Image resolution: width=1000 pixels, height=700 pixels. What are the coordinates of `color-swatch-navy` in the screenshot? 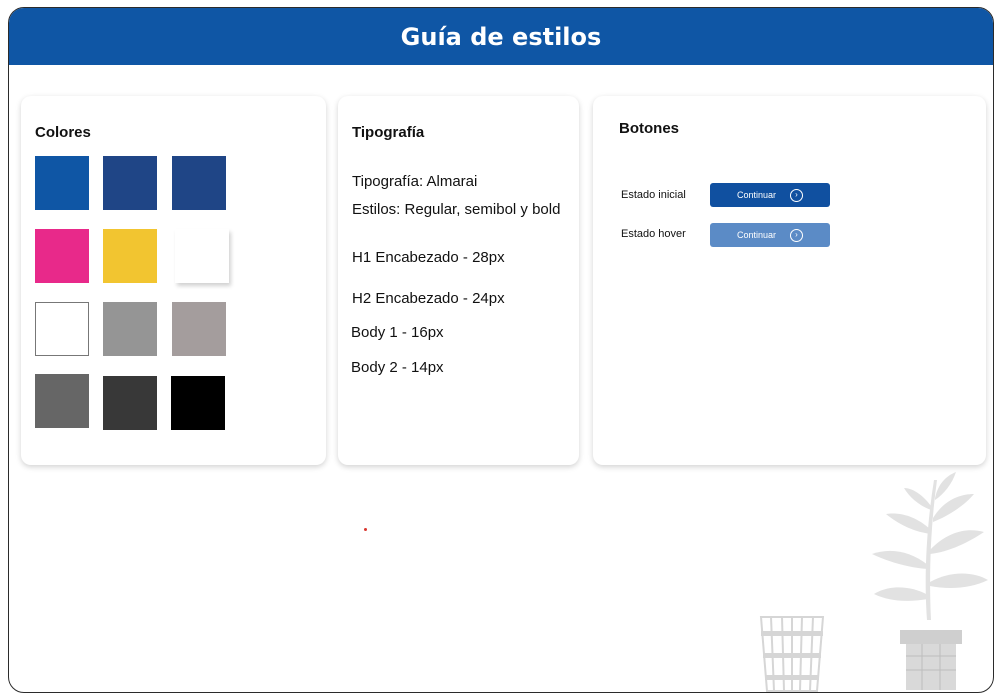 It's located at (130, 183).